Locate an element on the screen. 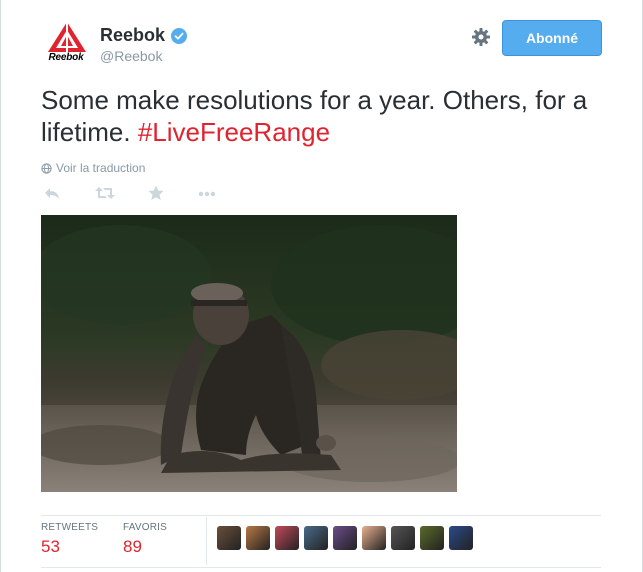  follow-button: Abonné is located at coordinates (552, 38).